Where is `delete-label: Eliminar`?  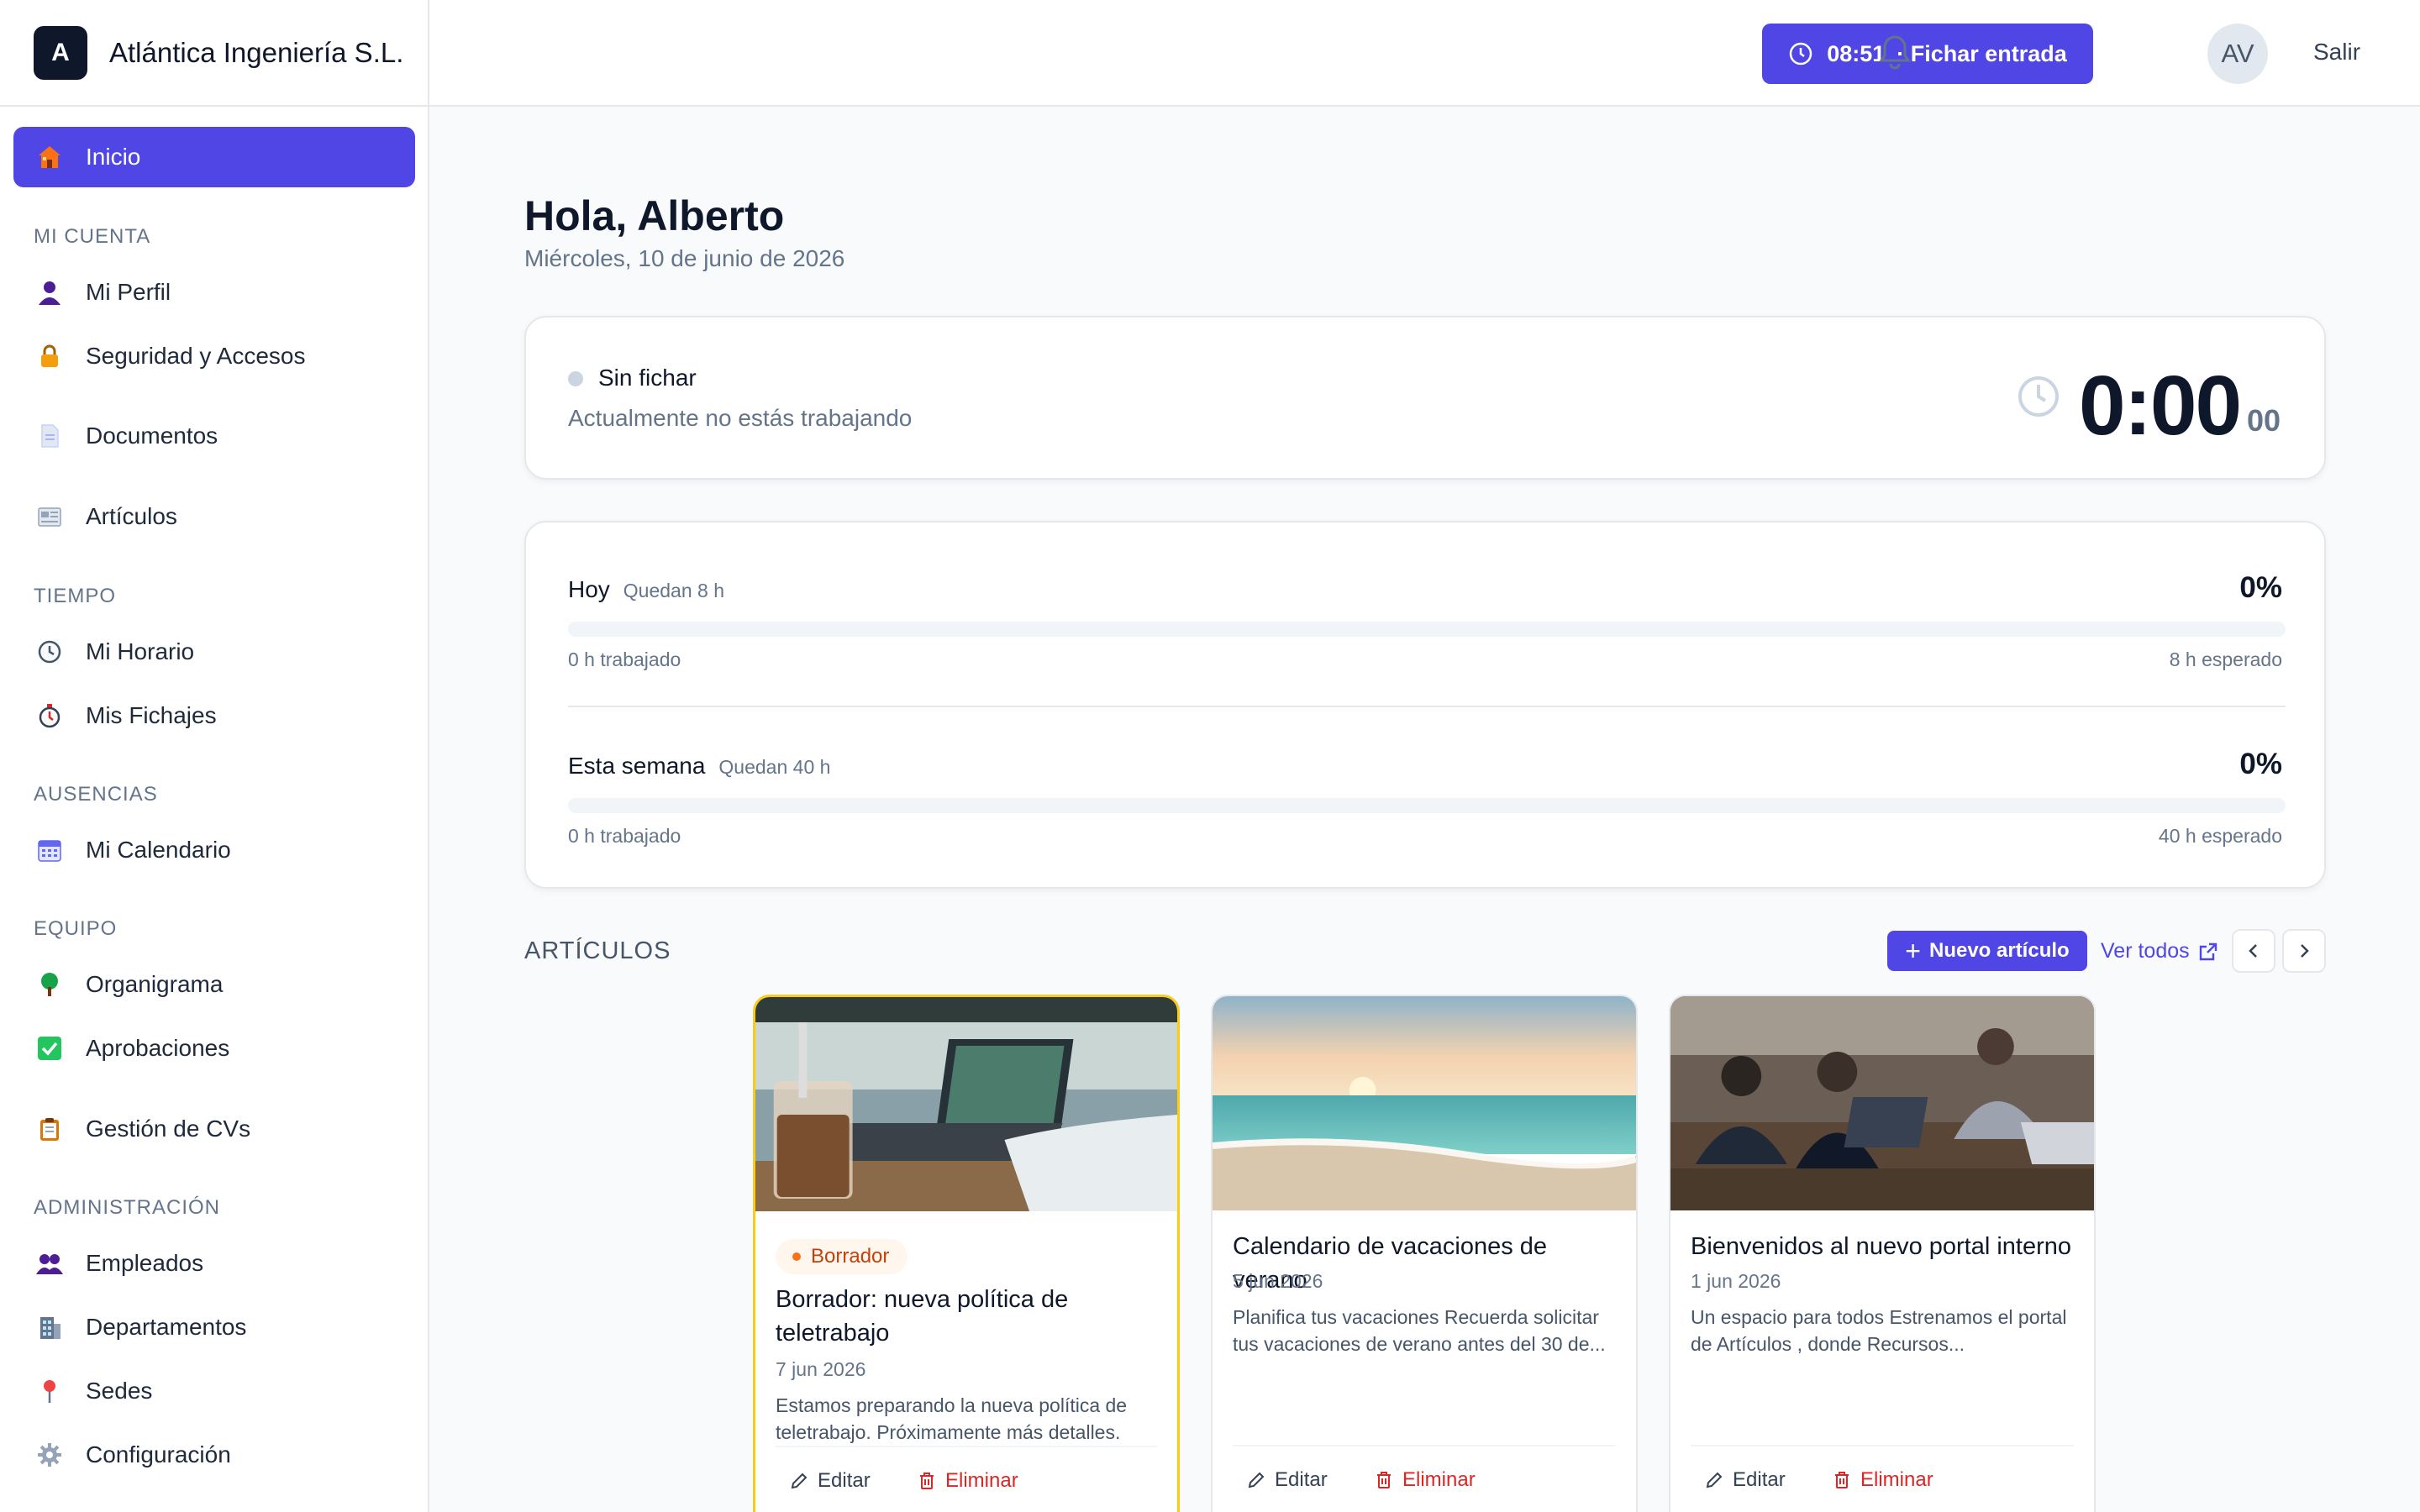 delete-label: Eliminar is located at coordinates (1439, 1479).